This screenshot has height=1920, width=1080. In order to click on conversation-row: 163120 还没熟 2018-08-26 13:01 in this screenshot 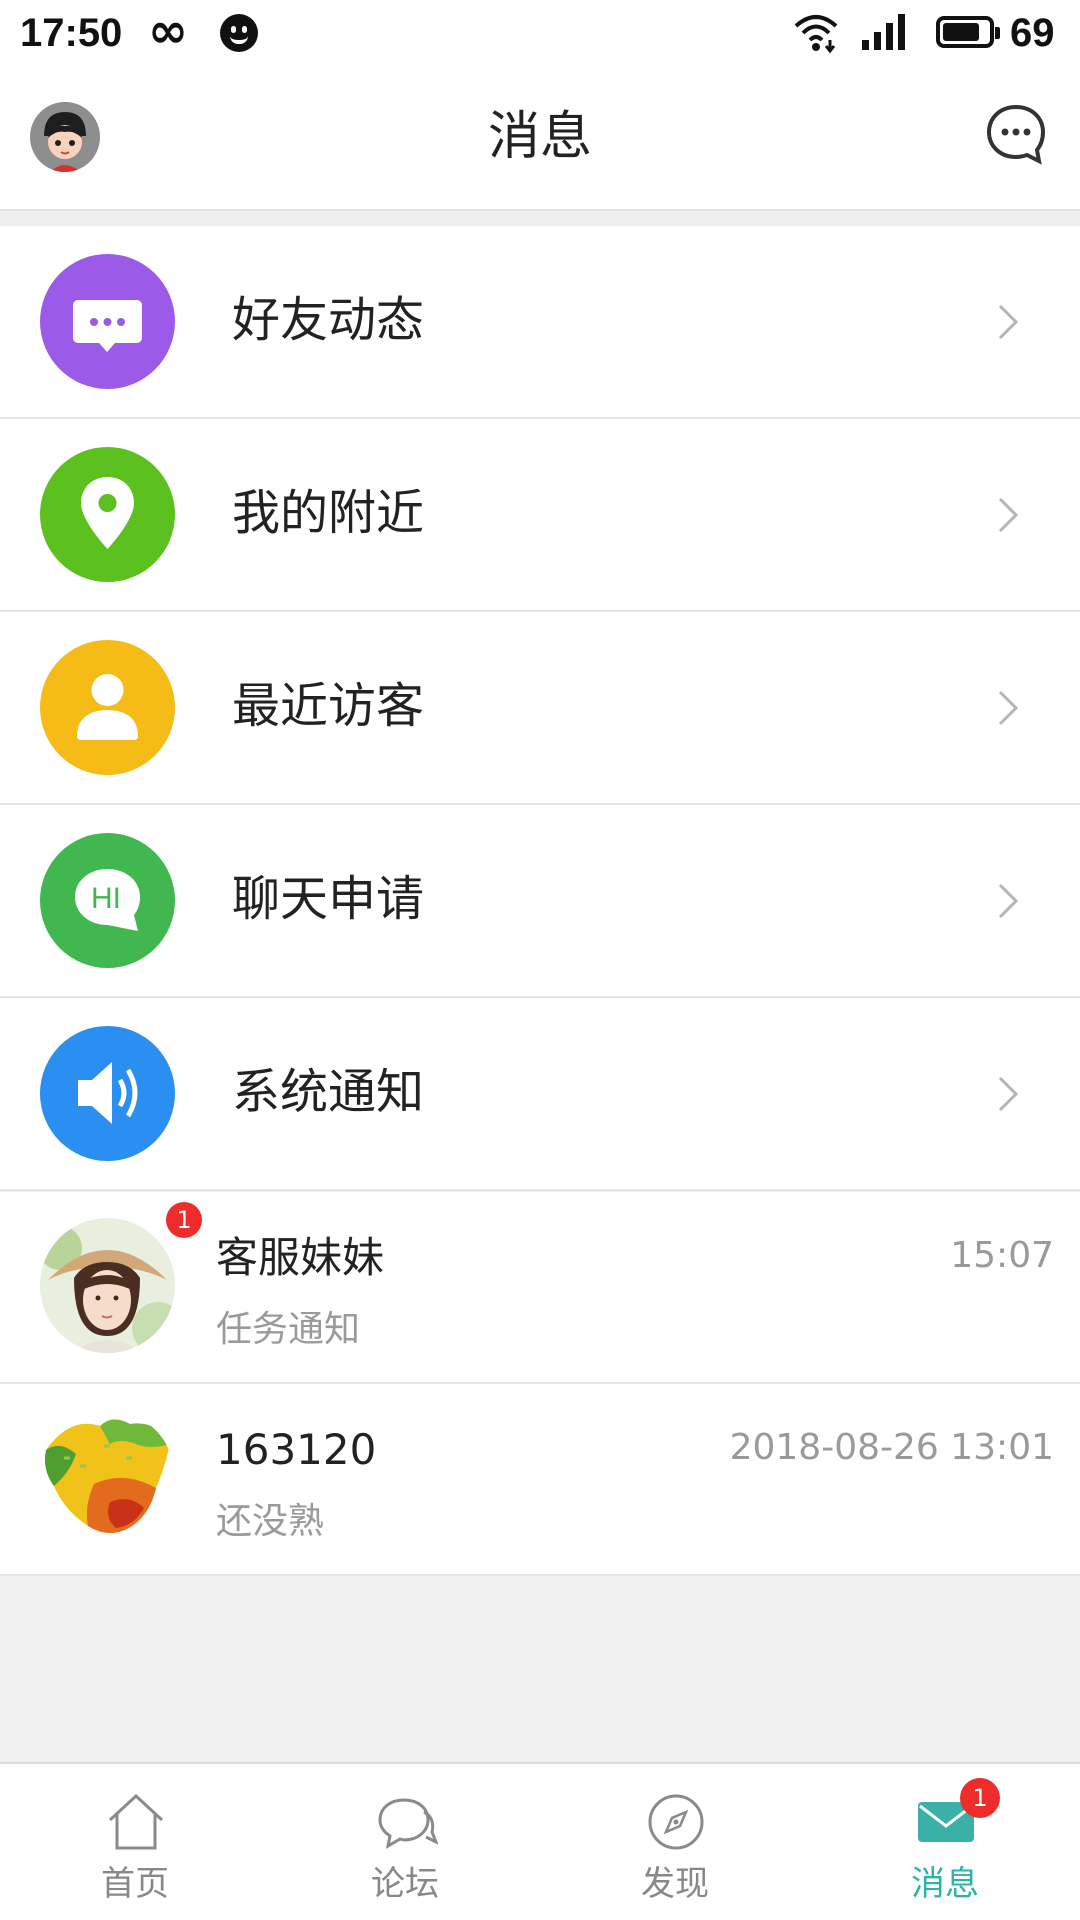, I will do `click(540, 1480)`.